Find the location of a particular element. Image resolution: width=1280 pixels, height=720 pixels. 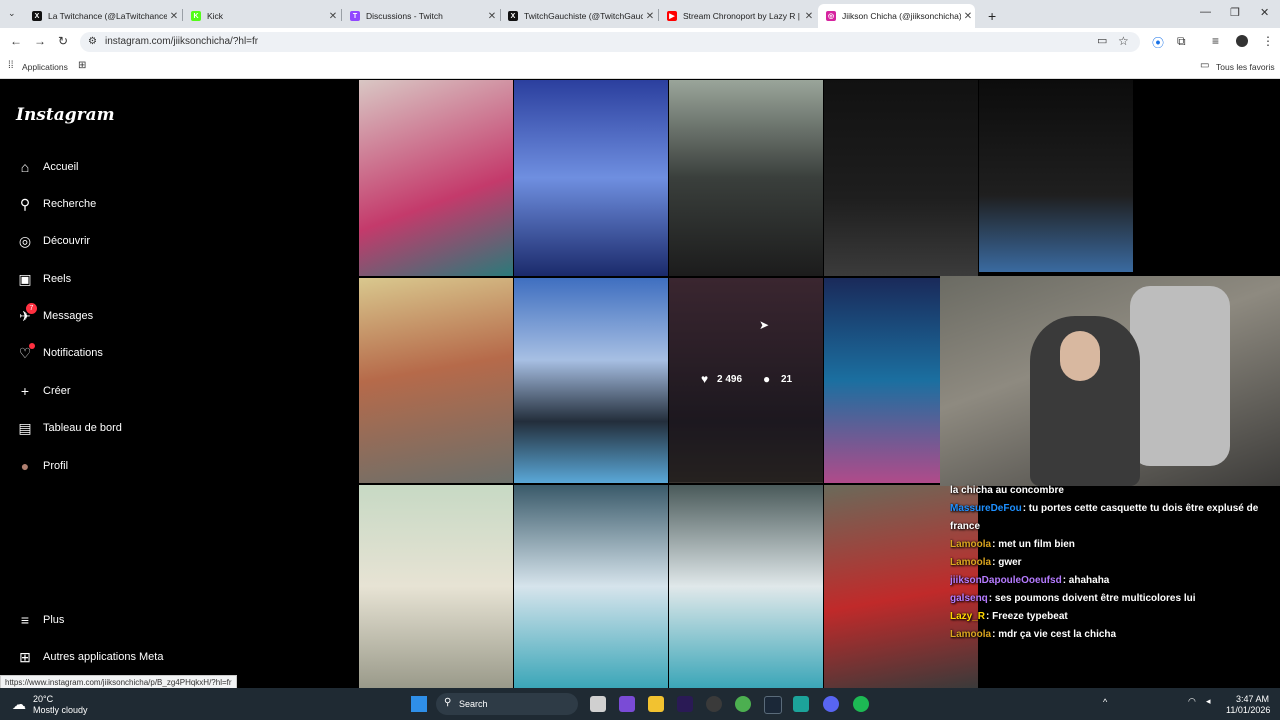

post-hover-overlay: ♥ 2 496 ● 21 is located at coordinates (746, 380).